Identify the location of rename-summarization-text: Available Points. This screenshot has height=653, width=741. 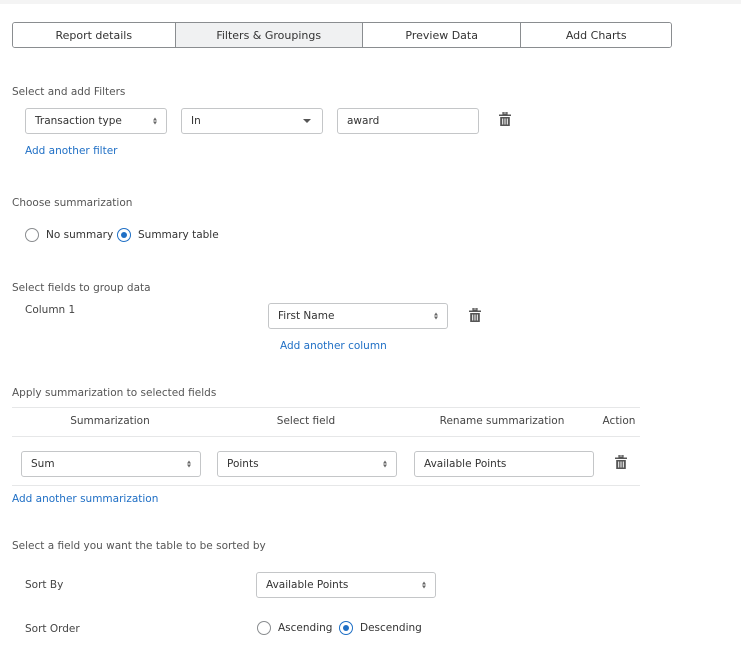
(465, 464).